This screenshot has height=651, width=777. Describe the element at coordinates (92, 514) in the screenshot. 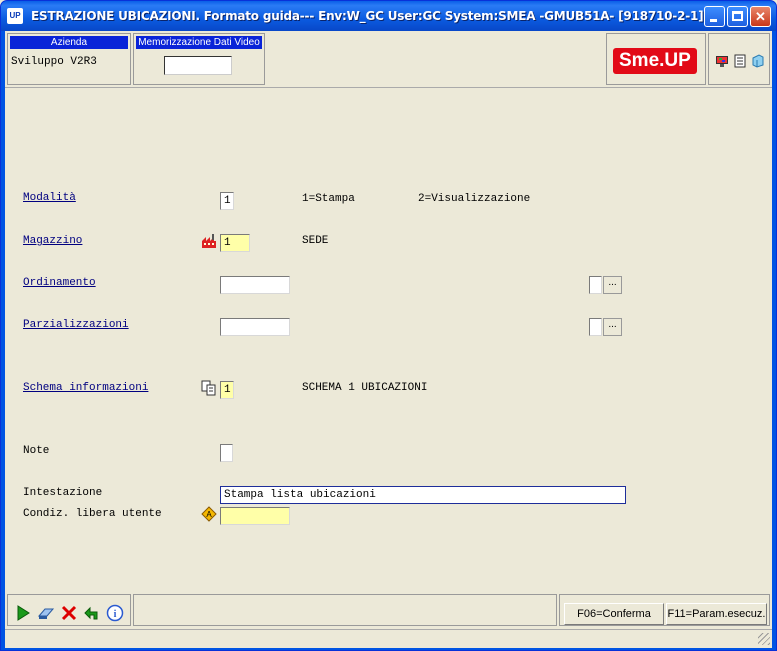

I see `condiz-label: Condiz. libera utente` at that location.